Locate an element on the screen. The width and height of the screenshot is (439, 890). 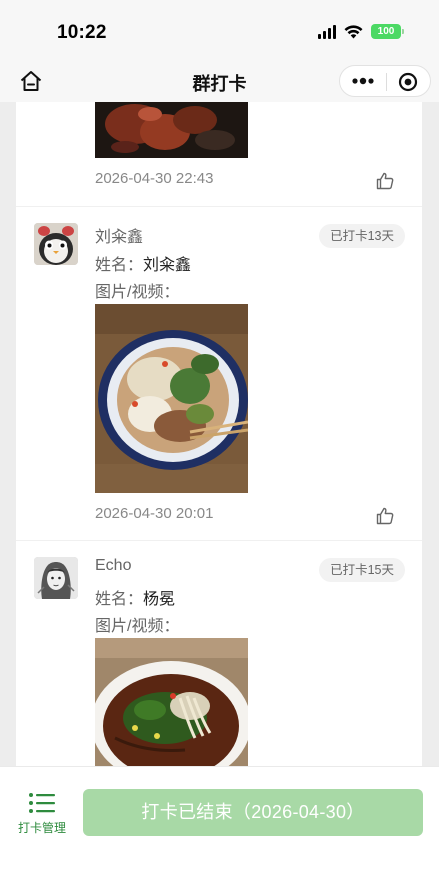
target-icon is located at coordinates (408, 82).